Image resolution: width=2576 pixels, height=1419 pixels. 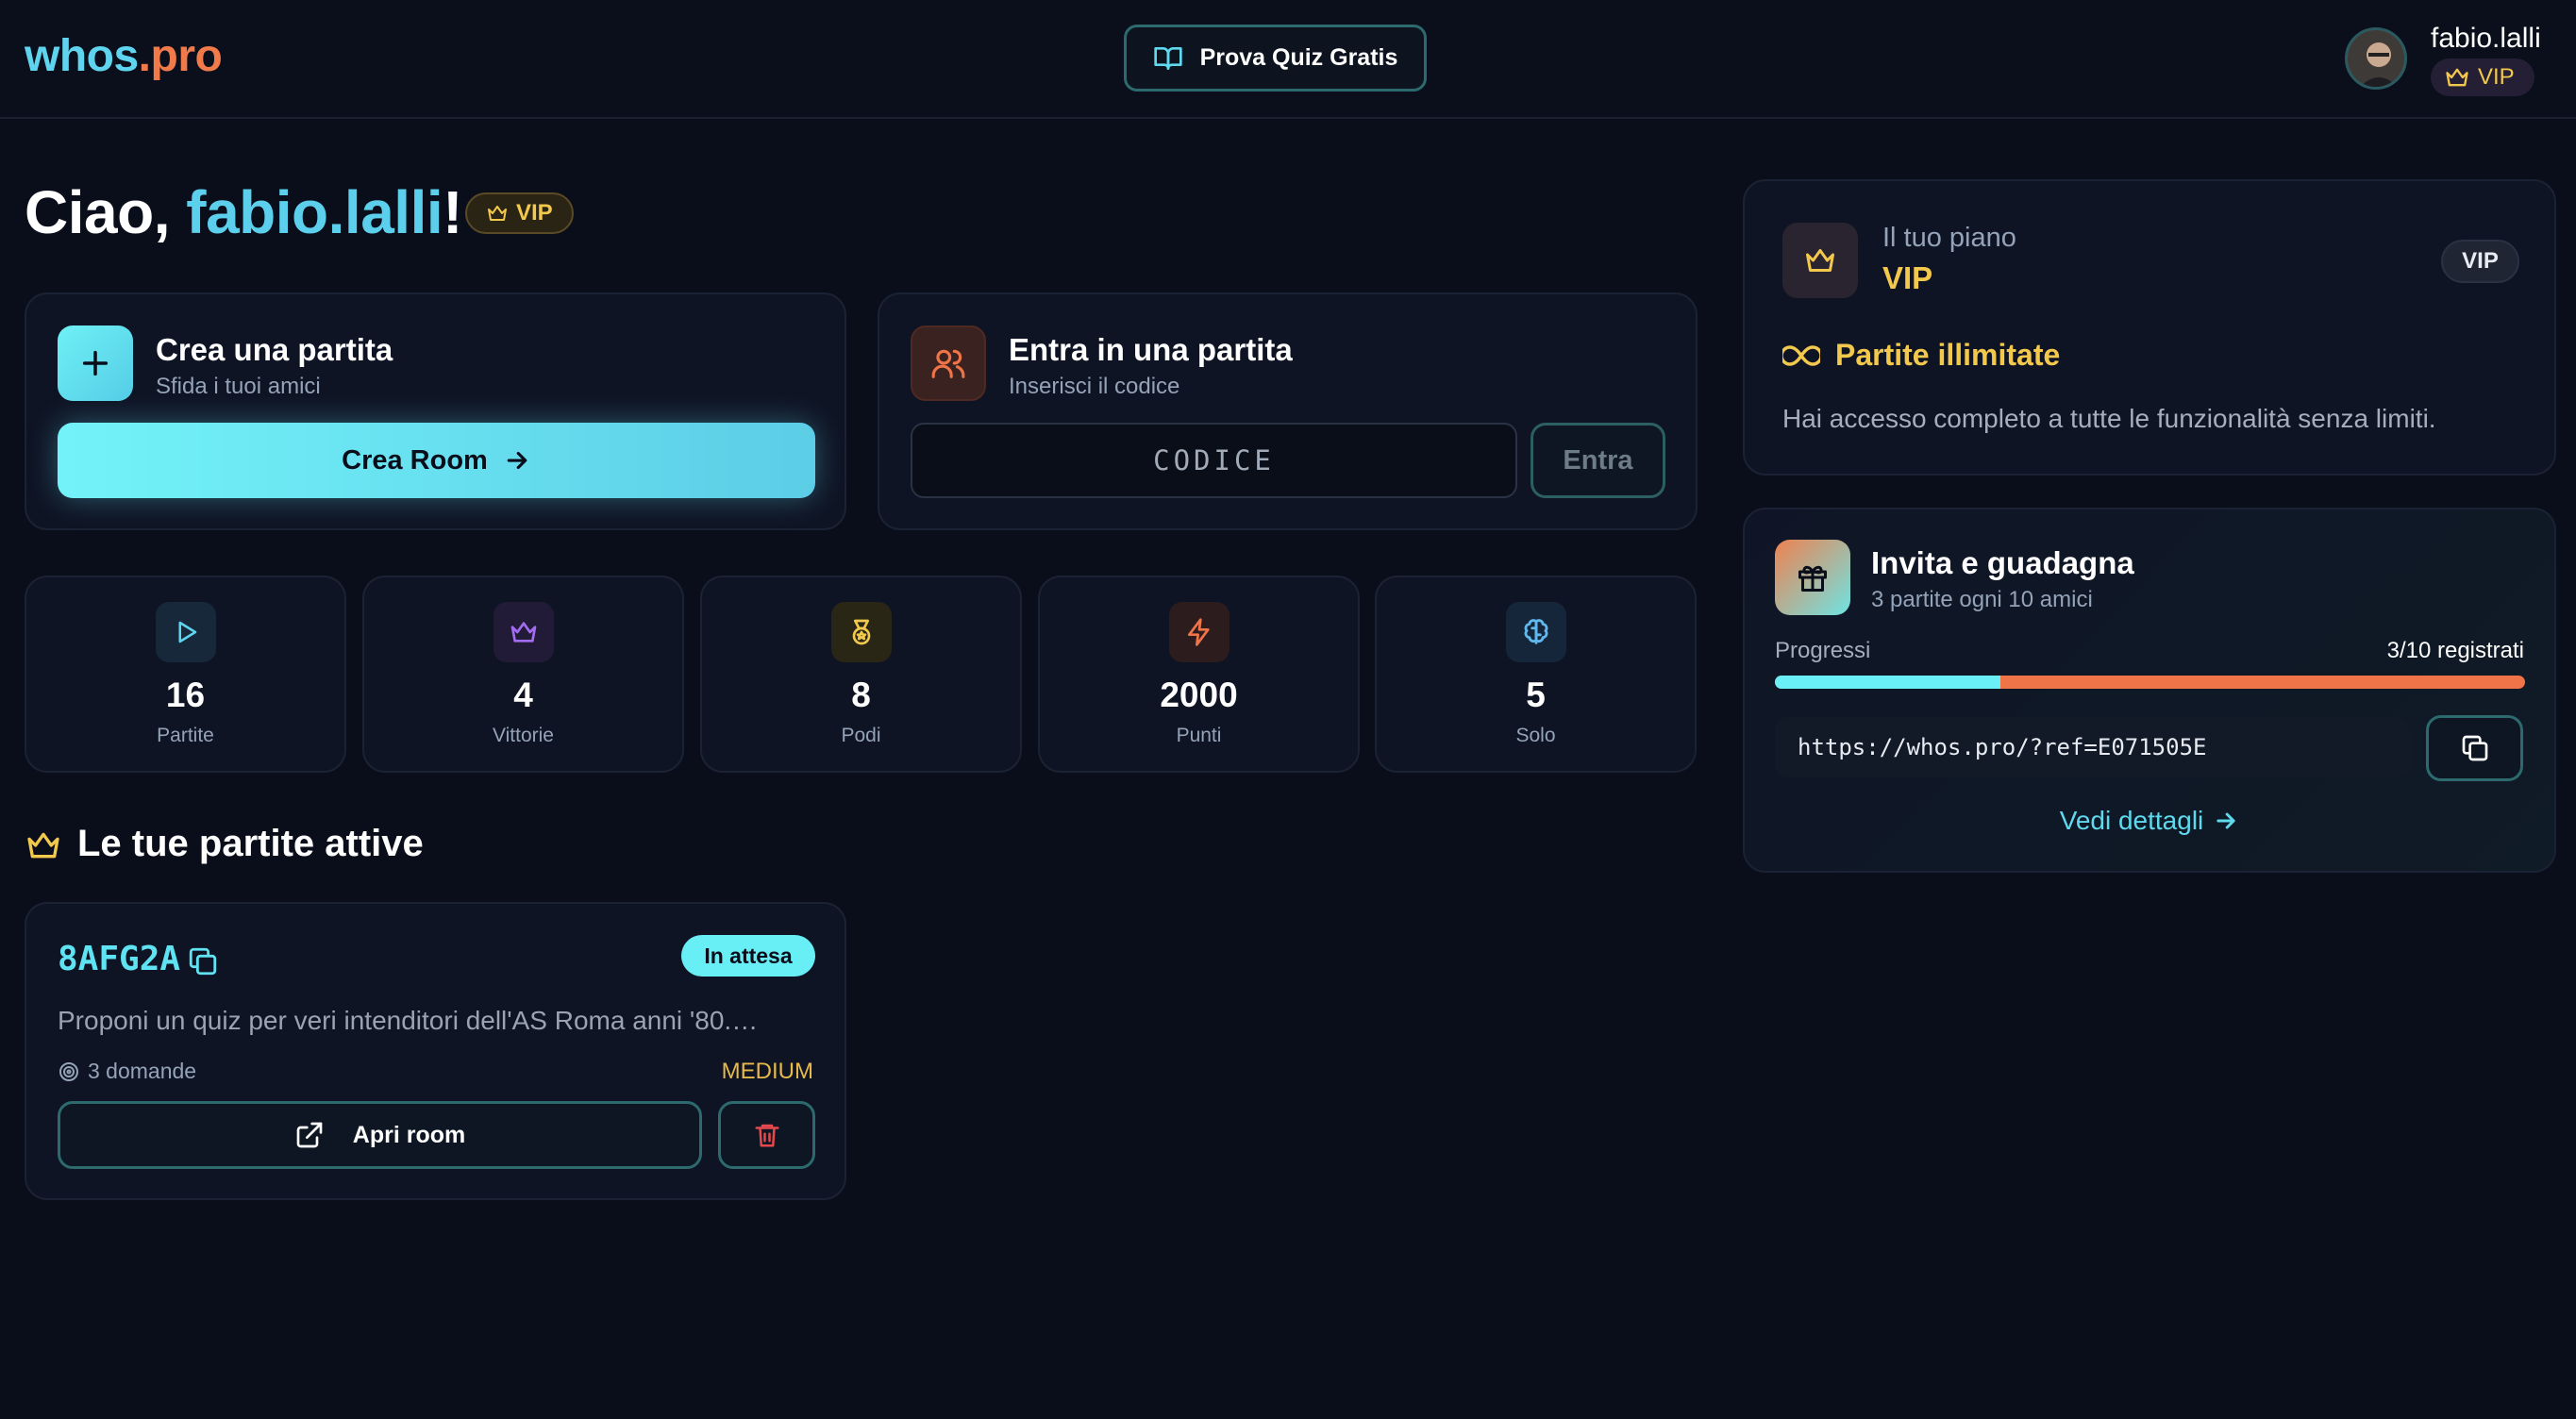 What do you see at coordinates (948, 364) in the screenshot?
I see `users-icon` at bounding box center [948, 364].